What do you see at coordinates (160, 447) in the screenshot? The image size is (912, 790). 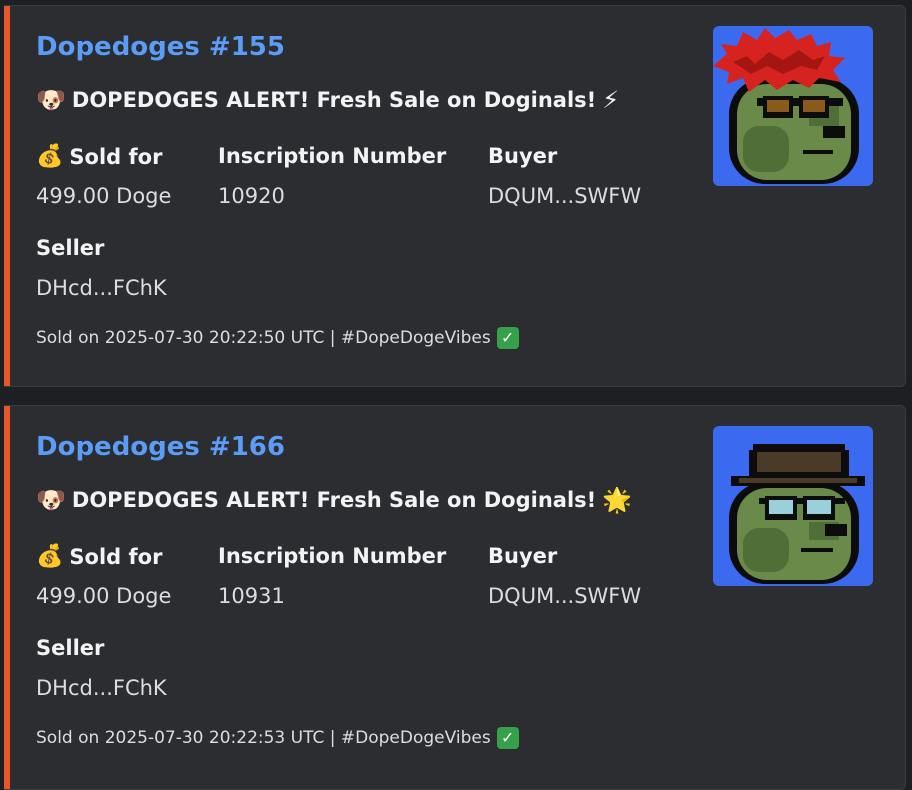 I see `embed-title-link: Dopedoges #166` at bounding box center [160, 447].